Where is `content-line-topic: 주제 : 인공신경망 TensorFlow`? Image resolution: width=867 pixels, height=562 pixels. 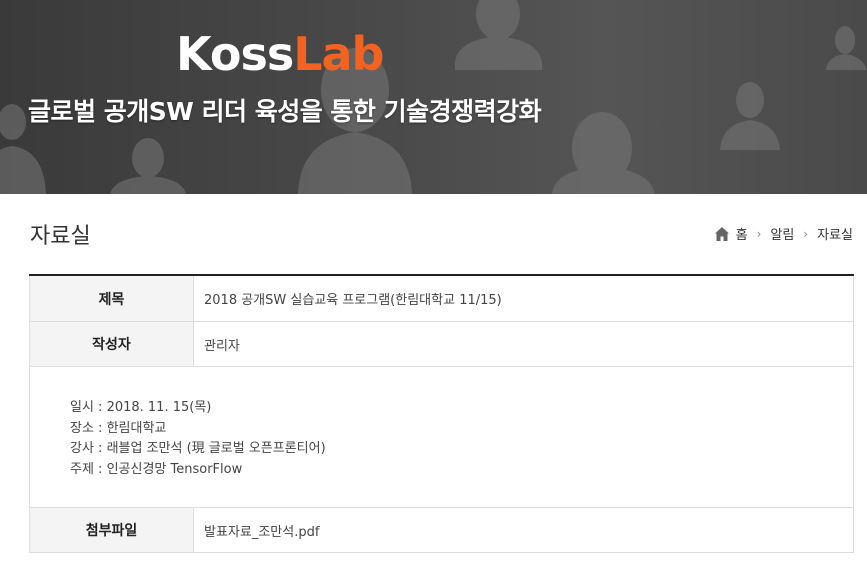 content-line-topic: 주제 : 인공신경망 TensorFlow is located at coordinates (156, 469).